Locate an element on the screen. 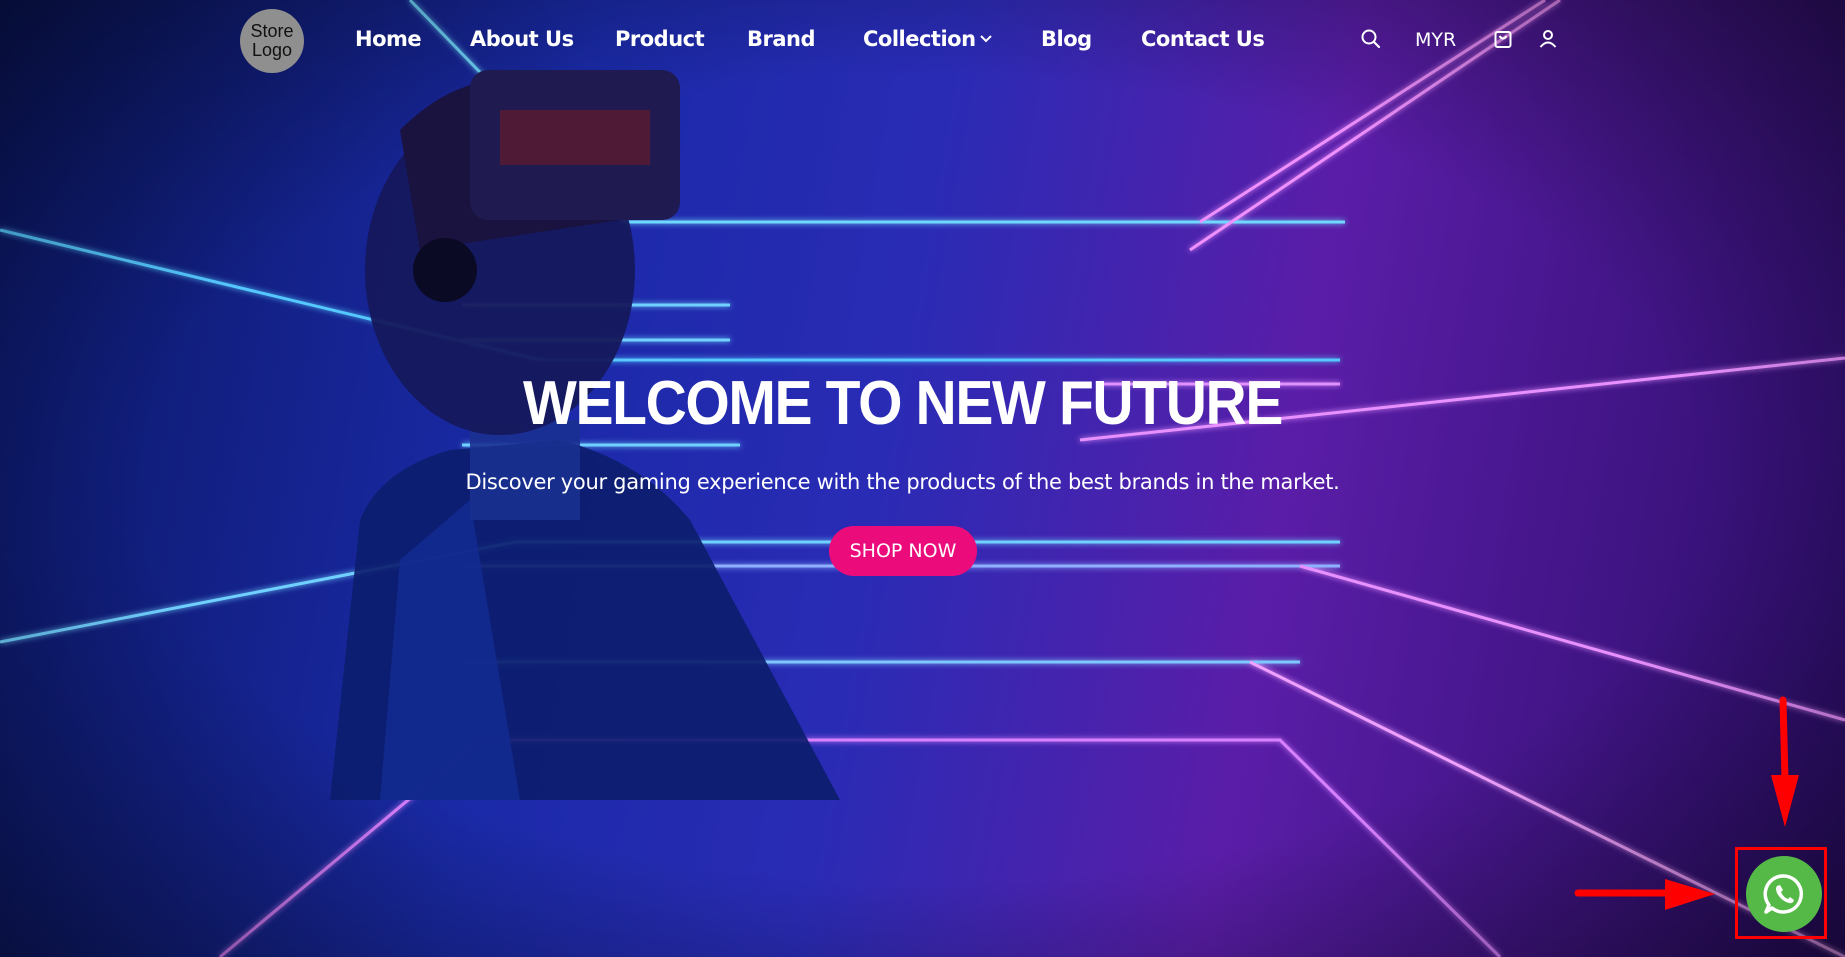 This screenshot has width=1845, height=957. nav-blog: Blog is located at coordinates (1066, 39).